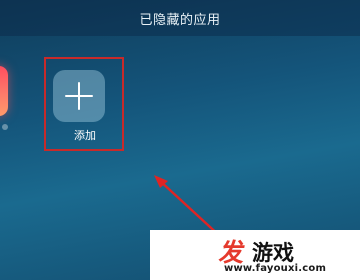 The width and height of the screenshot is (360, 280). I want to click on watermark-banner: 发 游戏 www.fayouxi.com, so click(255, 255).